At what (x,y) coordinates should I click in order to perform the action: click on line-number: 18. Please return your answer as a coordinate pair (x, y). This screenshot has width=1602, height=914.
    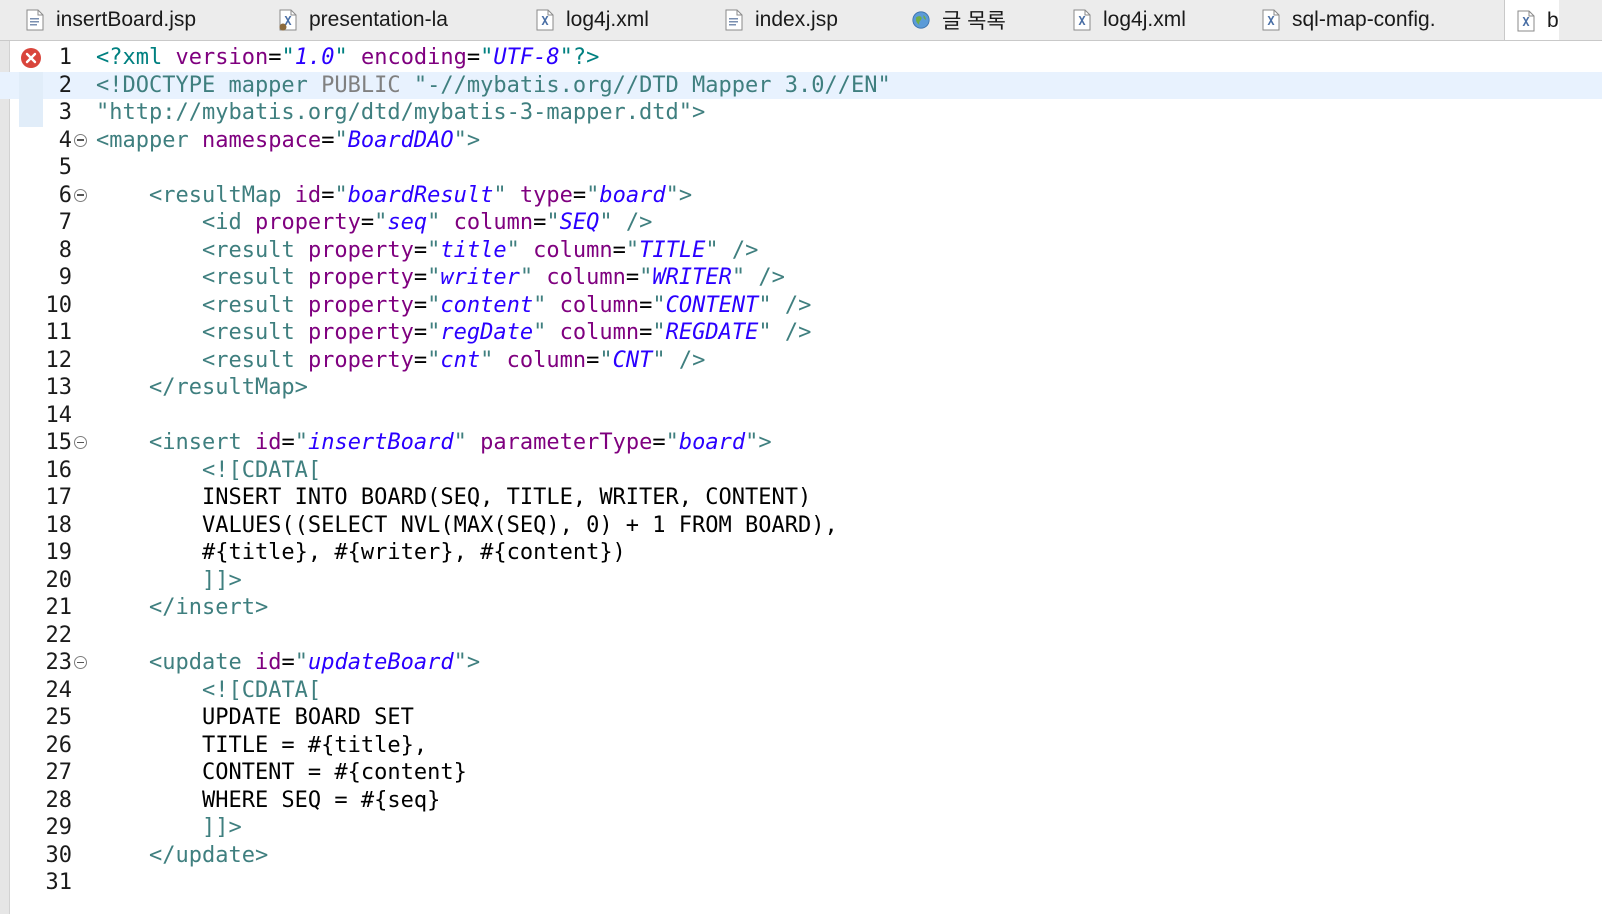
    Looking at the image, I should click on (59, 525).